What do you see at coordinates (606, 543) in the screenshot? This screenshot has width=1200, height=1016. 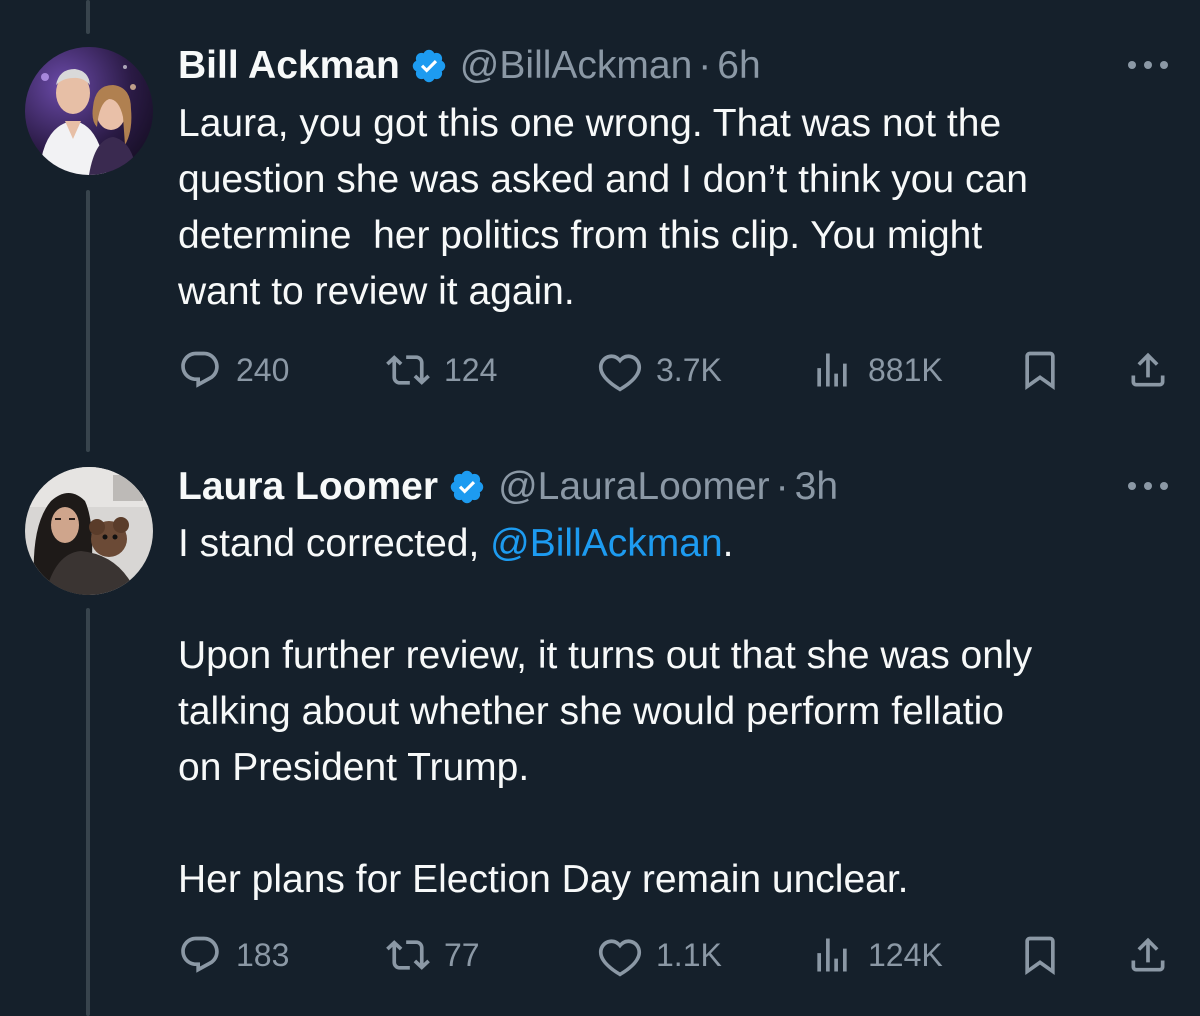 I see `mention-link: @BillAckman` at bounding box center [606, 543].